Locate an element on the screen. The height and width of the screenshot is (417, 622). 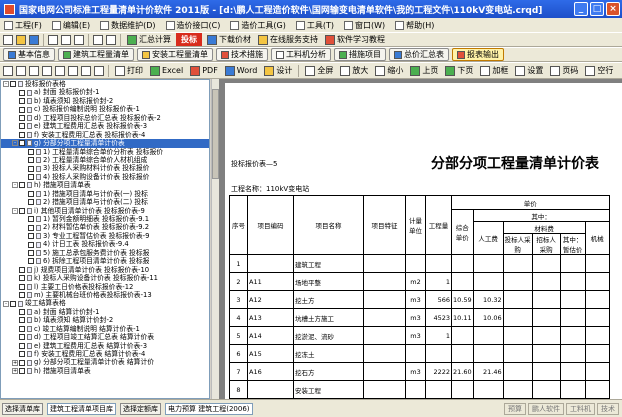
tree-node: 4) 投标人采购设备计价表 投标报价 is located at coordinates (105, 177).